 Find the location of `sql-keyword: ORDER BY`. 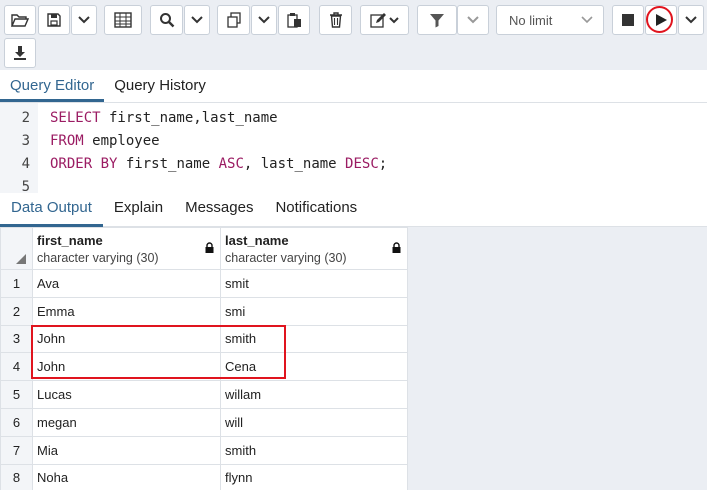

sql-keyword: ORDER BY is located at coordinates (84, 164).